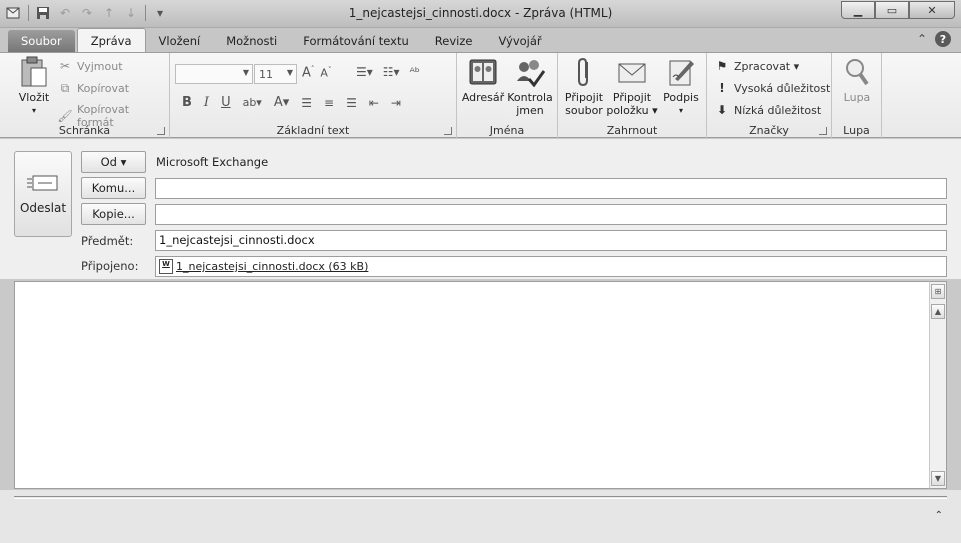  Describe the element at coordinates (778, 110) in the screenshot. I see `low-importance-label: Nízká důležitost` at that location.